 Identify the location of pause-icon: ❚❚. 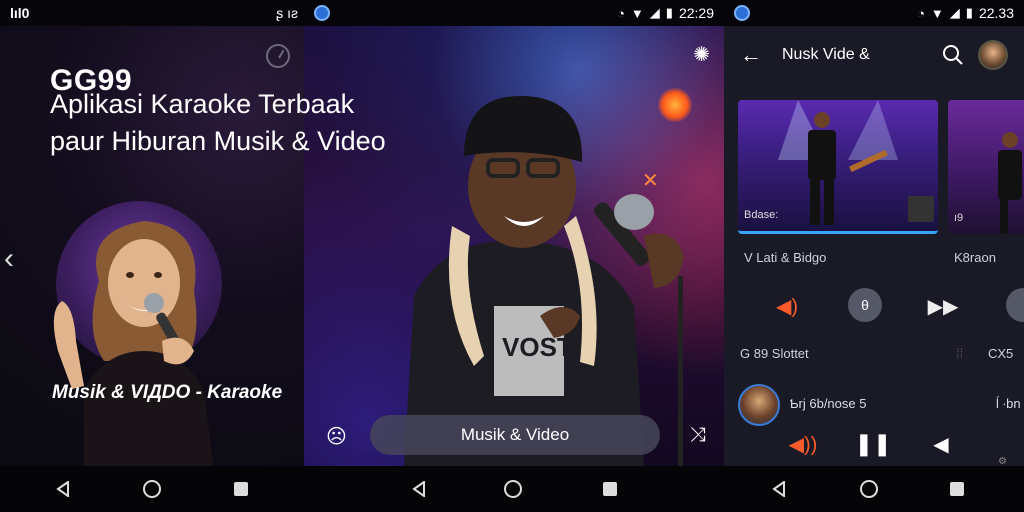
(873, 444).